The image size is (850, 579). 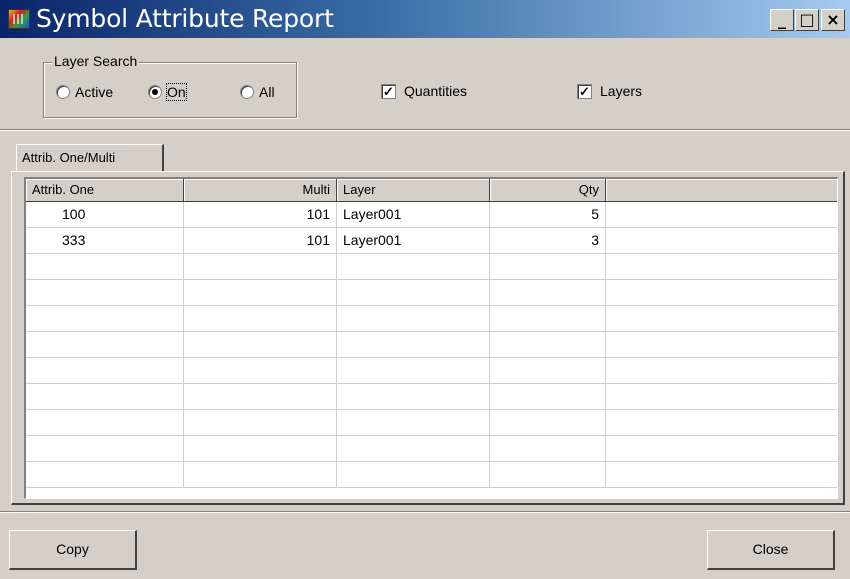 I want to click on radio-all-circle, so click(x=247, y=92).